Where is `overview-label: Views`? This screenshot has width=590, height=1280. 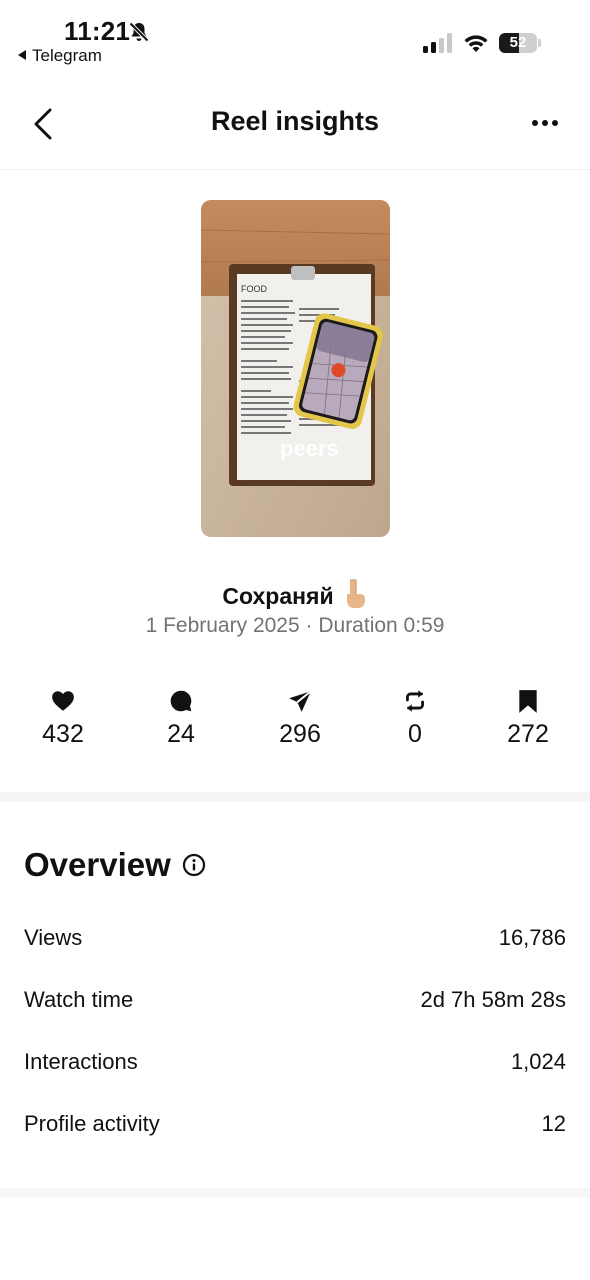
overview-label: Views is located at coordinates (53, 937).